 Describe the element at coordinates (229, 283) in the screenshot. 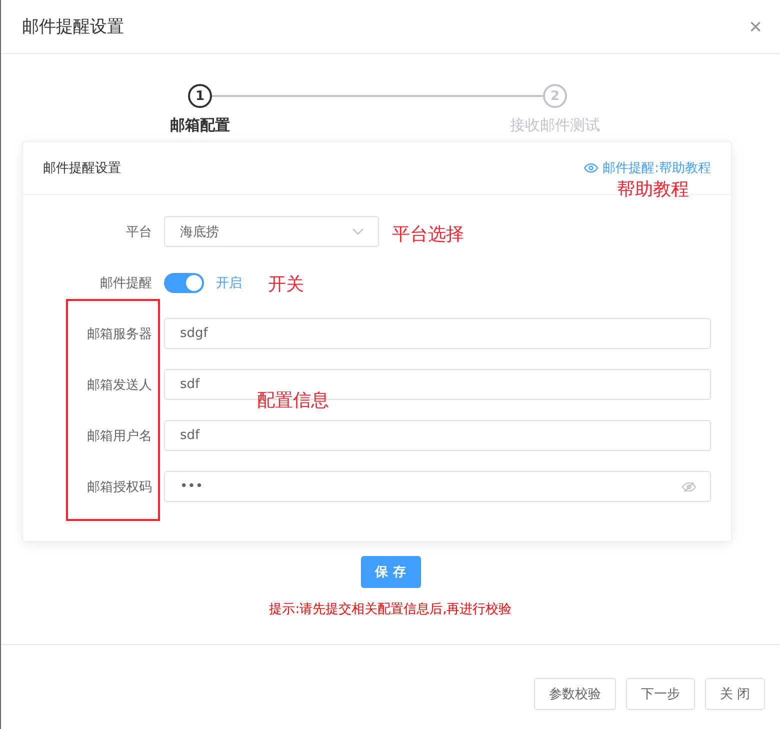

I see `switch-state-text: 开启` at that location.